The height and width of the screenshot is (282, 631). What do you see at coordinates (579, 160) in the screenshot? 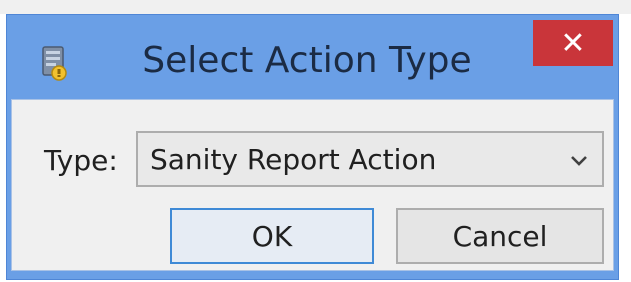
I see `chevron-down-icon` at bounding box center [579, 160].